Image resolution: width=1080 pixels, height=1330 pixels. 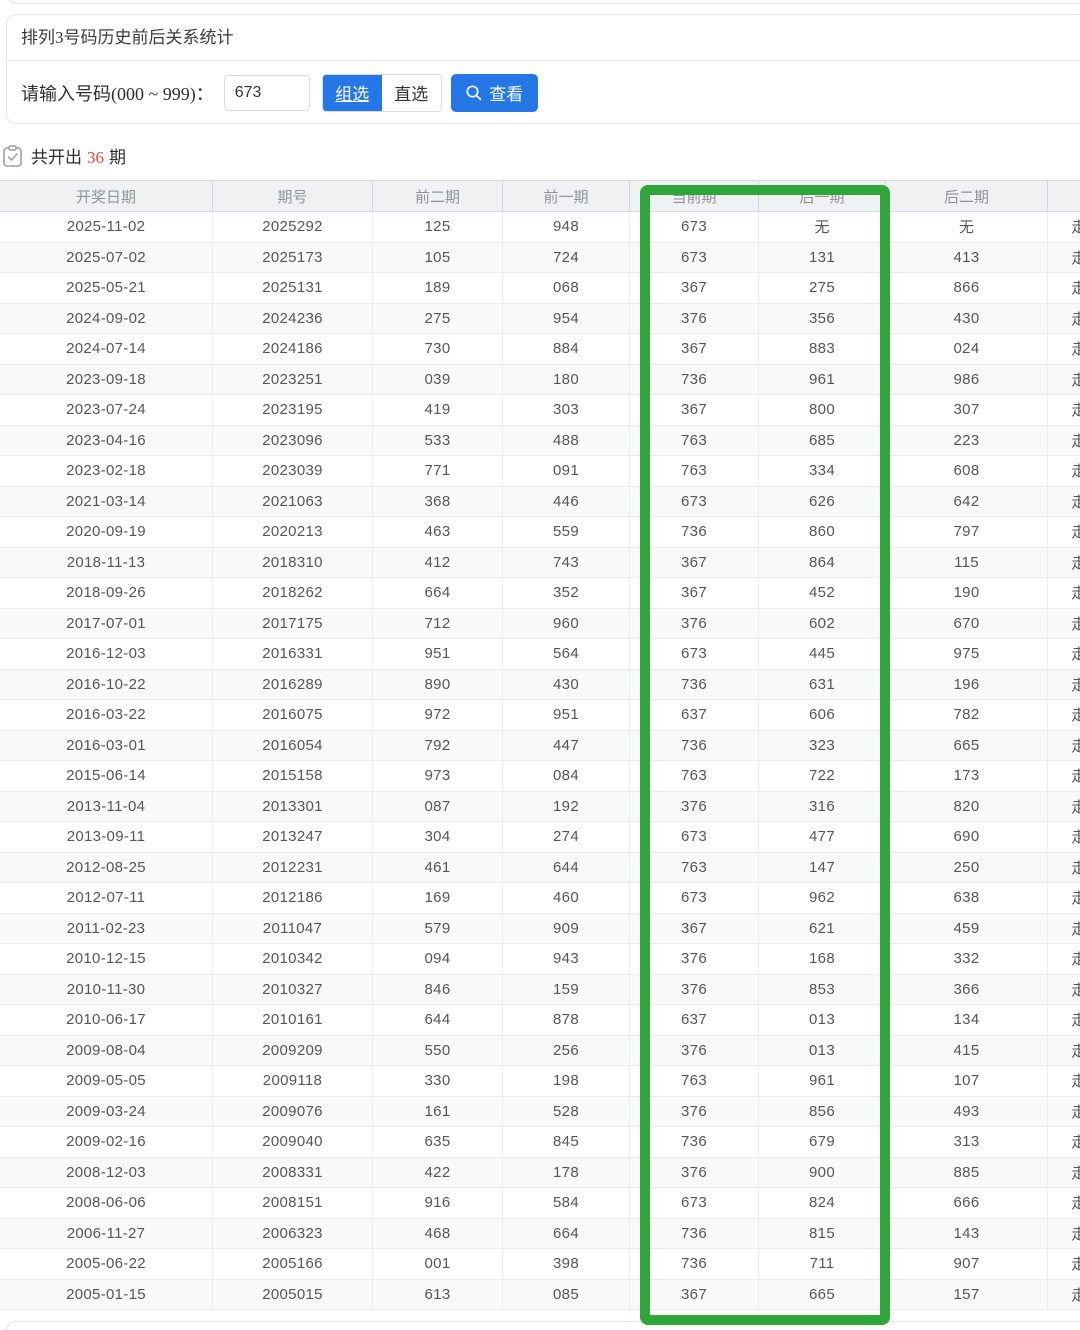 What do you see at coordinates (566, 928) in the screenshot?
I see `cell-prev-1: 909` at bounding box center [566, 928].